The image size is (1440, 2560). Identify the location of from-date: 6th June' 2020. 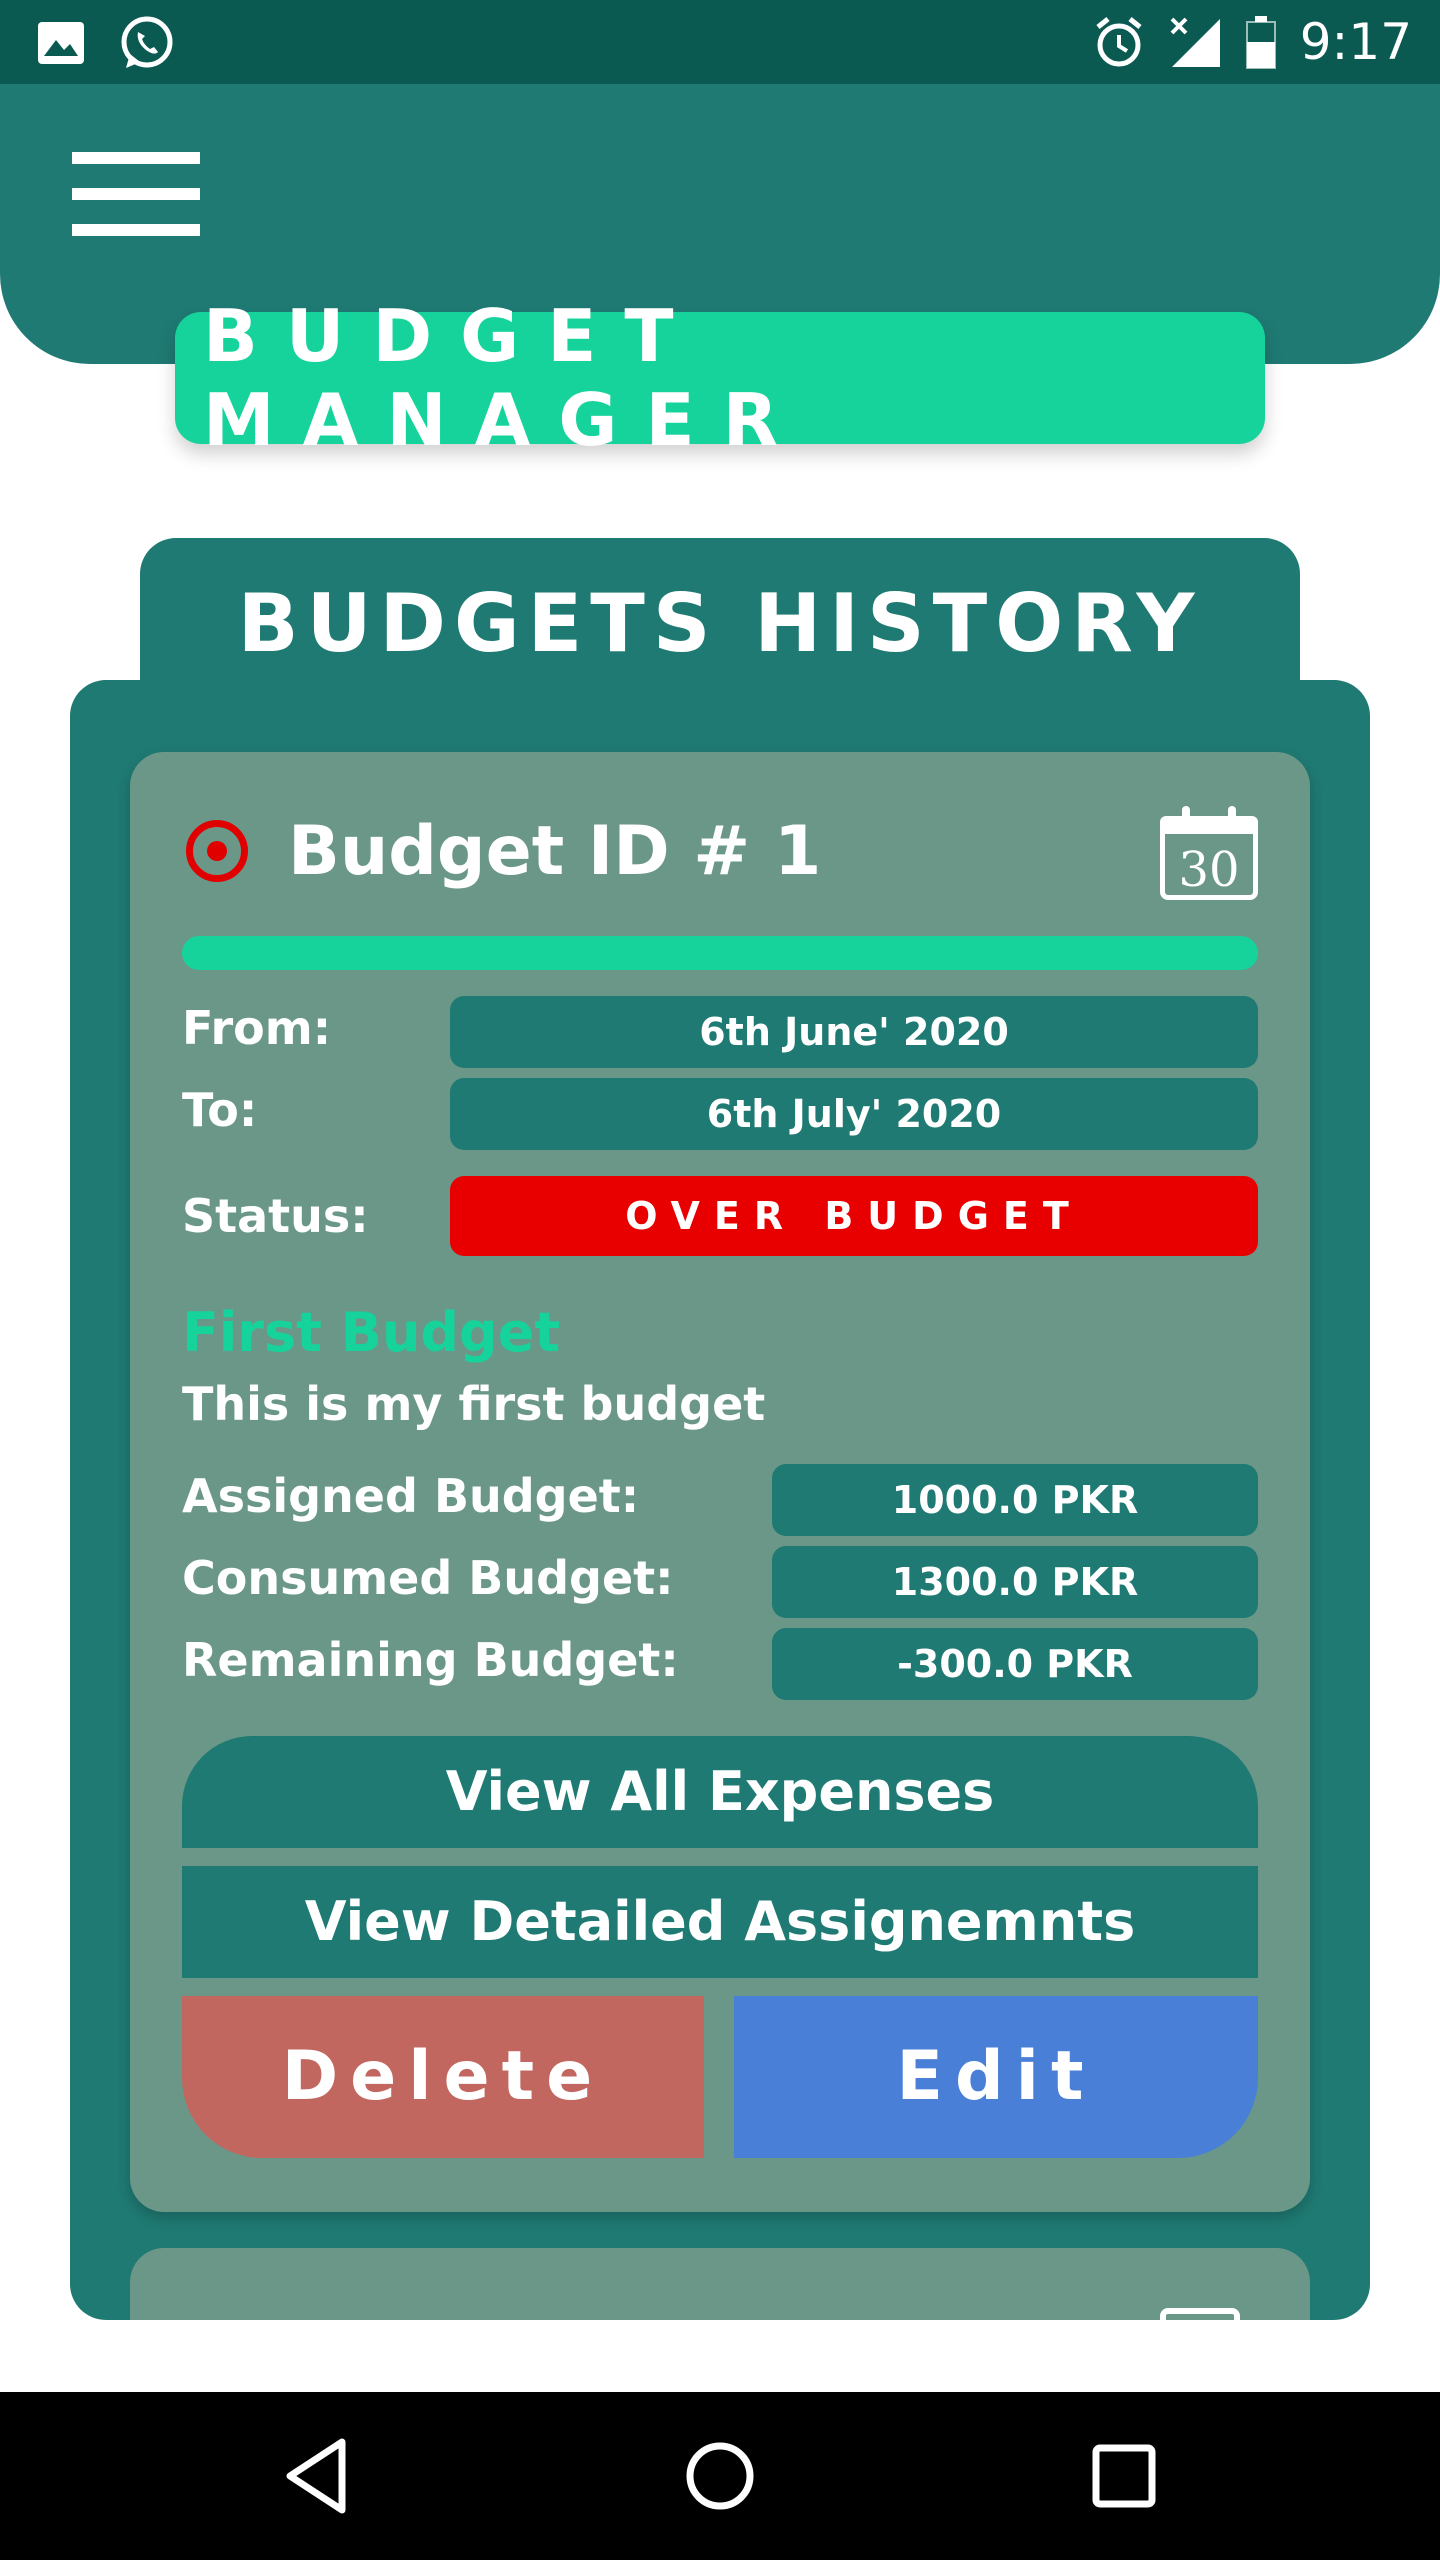
(854, 1032).